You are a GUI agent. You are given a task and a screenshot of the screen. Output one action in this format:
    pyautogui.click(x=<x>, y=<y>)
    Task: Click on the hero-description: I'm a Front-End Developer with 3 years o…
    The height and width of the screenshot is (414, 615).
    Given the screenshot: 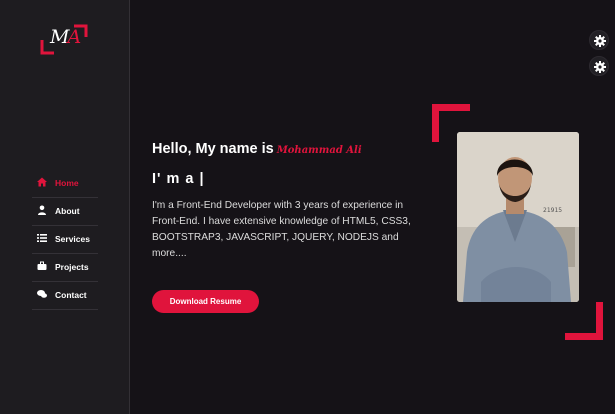 What is the action you would take?
    pyautogui.click(x=281, y=229)
    